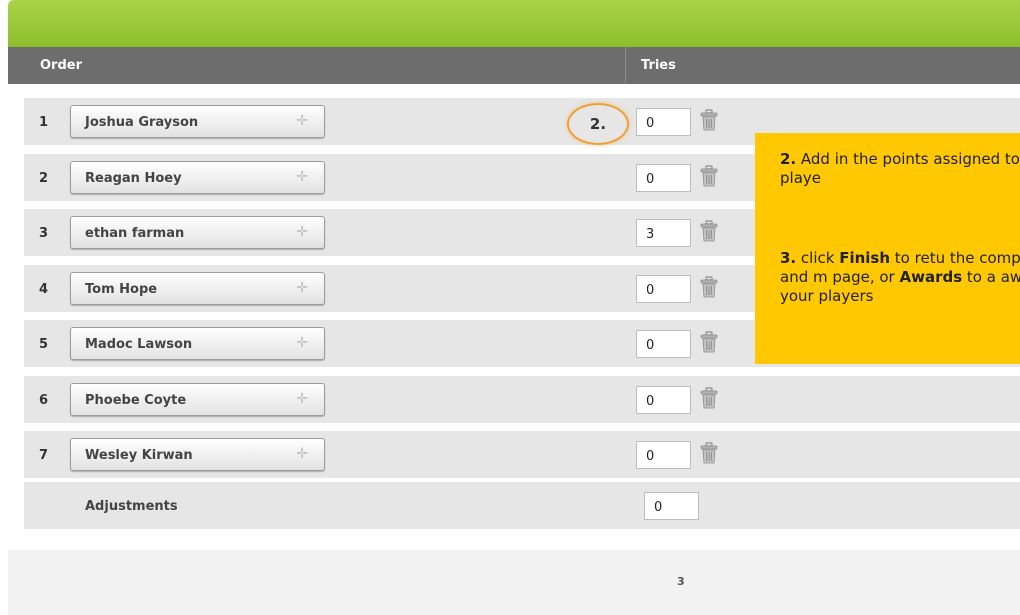 Image resolution: width=1020 pixels, height=615 pixels. What do you see at coordinates (663, 233) in the screenshot?
I see `tries-input: 3` at bounding box center [663, 233].